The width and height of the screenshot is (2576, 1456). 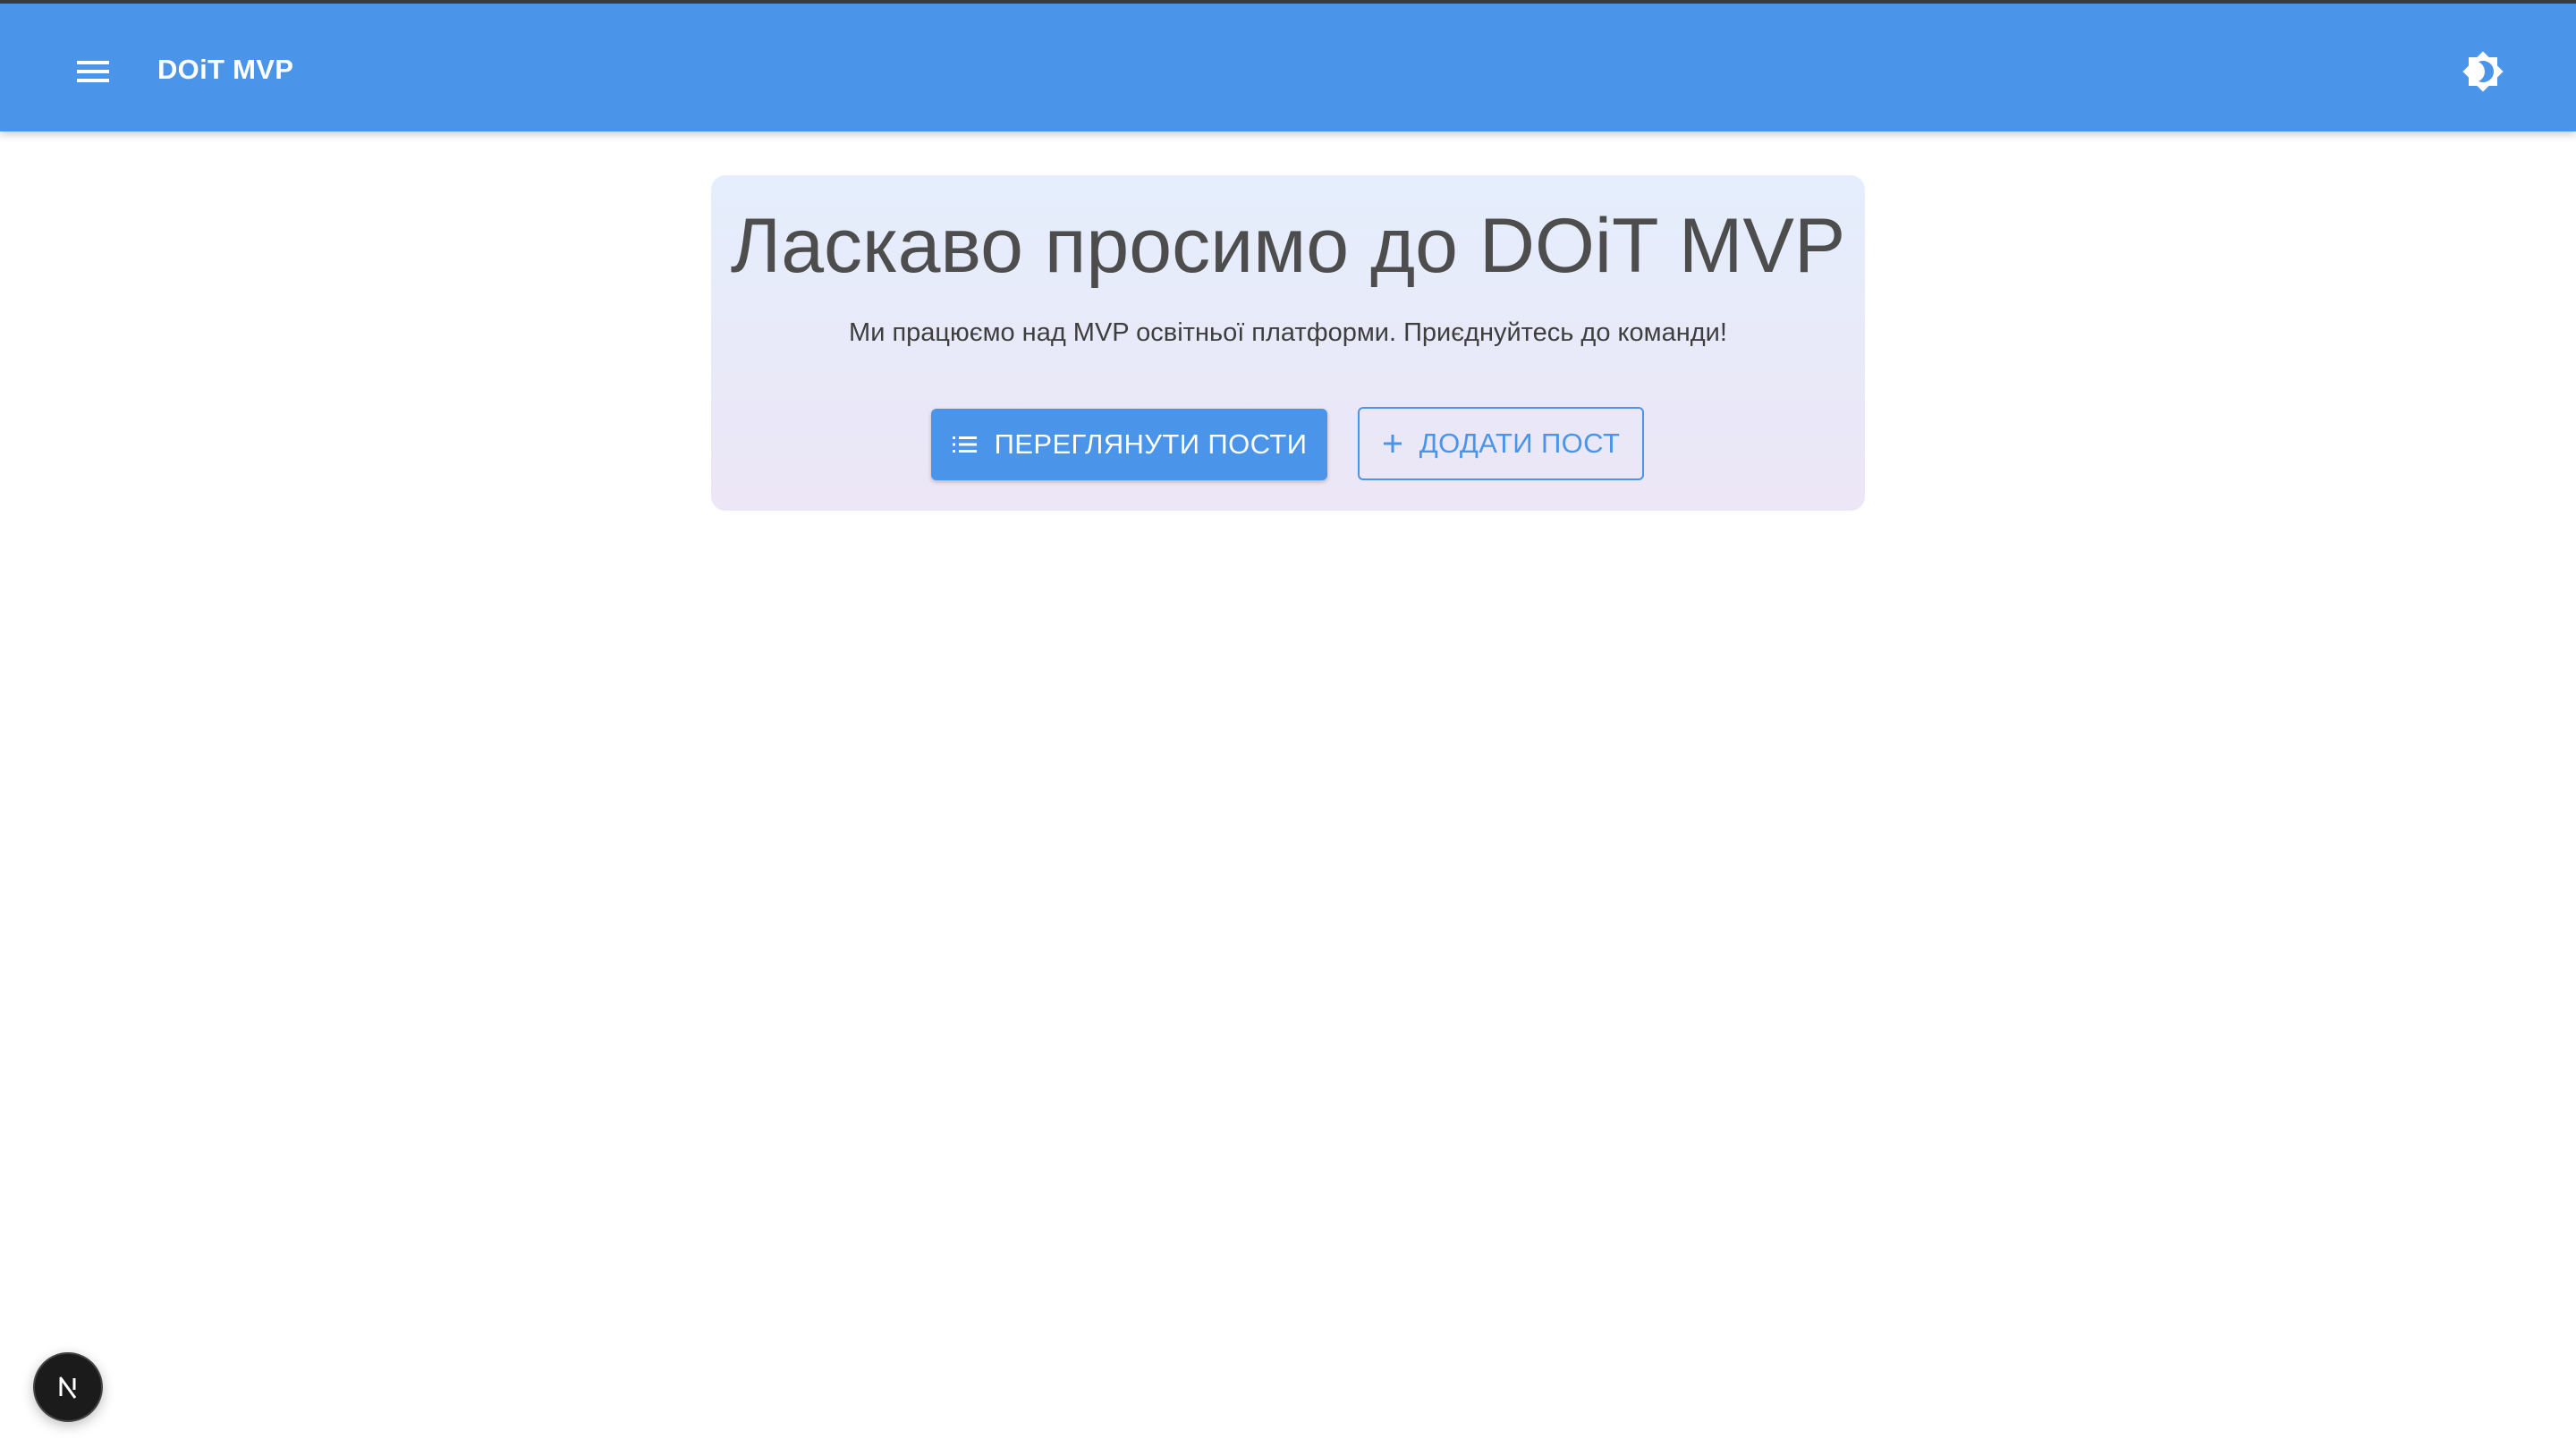 I want to click on brightness-icon, so click(x=2483, y=71).